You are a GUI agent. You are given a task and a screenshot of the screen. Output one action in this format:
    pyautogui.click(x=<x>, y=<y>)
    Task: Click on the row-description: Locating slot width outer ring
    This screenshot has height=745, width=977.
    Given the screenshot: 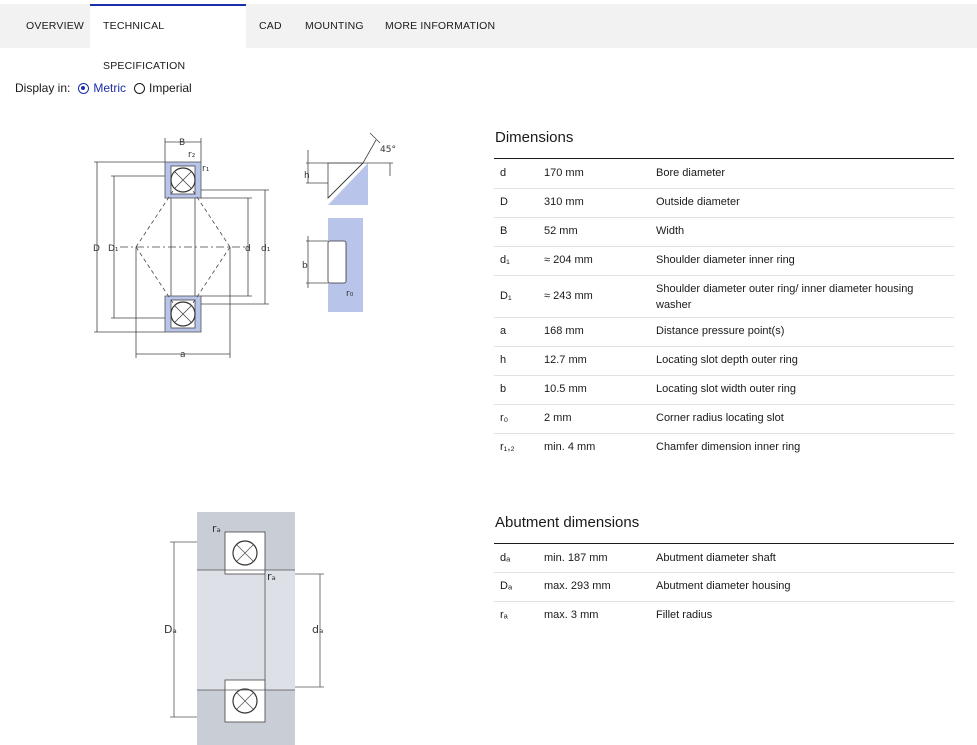 What is the action you would take?
    pyautogui.click(x=726, y=389)
    